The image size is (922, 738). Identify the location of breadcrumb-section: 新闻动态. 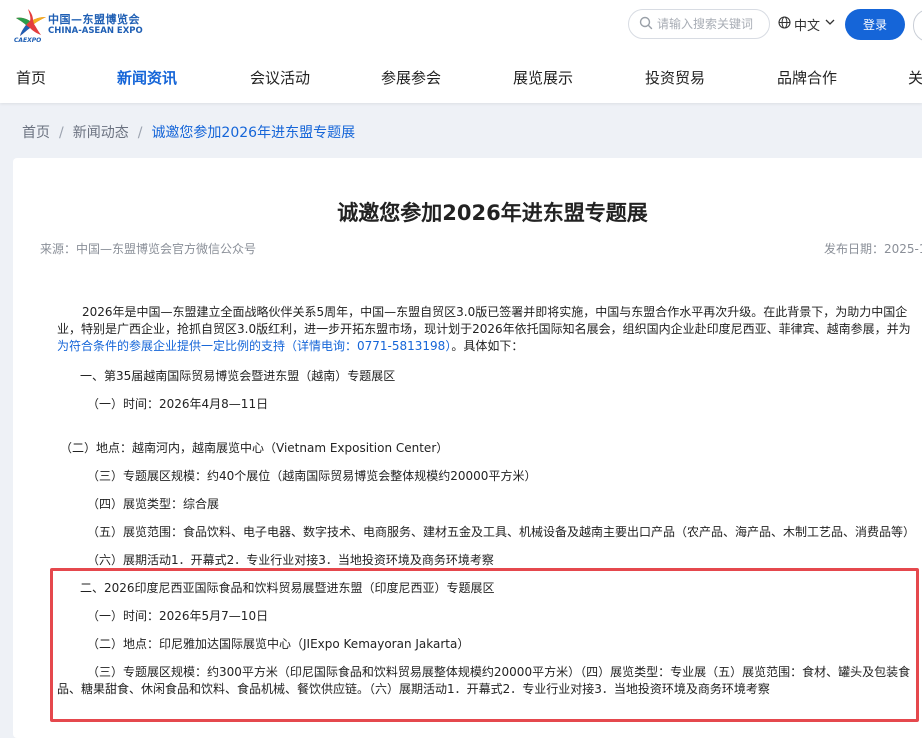
(101, 133).